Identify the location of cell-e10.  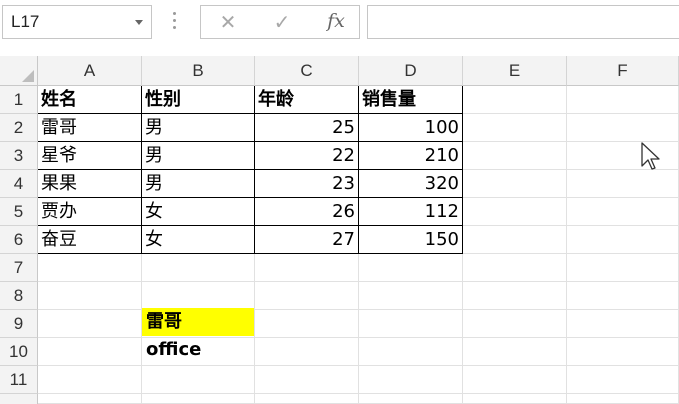
(515, 352).